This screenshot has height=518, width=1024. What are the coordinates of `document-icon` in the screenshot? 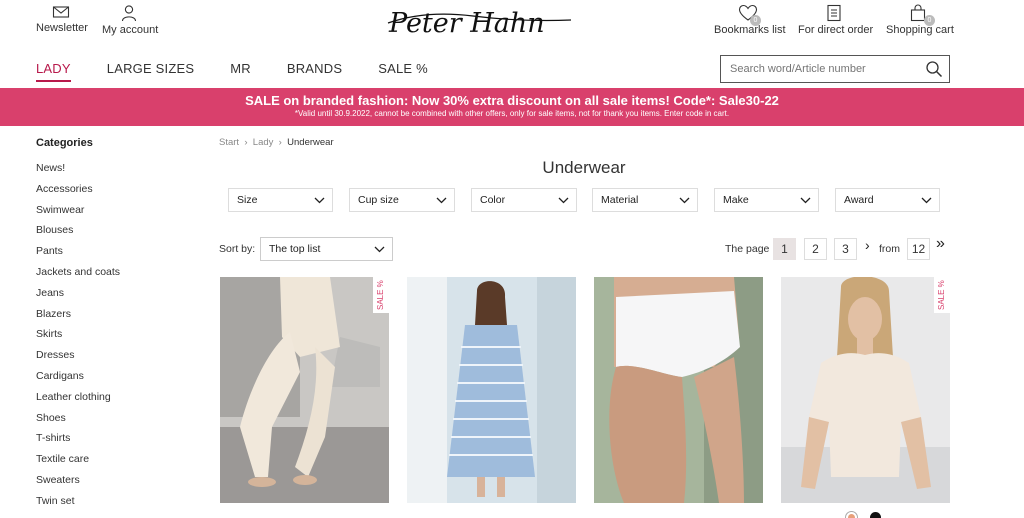 It's located at (834, 13).